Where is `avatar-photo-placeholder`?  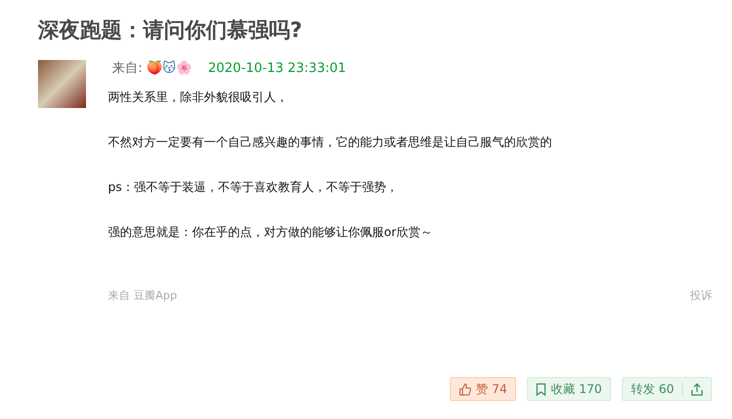 avatar-photo-placeholder is located at coordinates (62, 84).